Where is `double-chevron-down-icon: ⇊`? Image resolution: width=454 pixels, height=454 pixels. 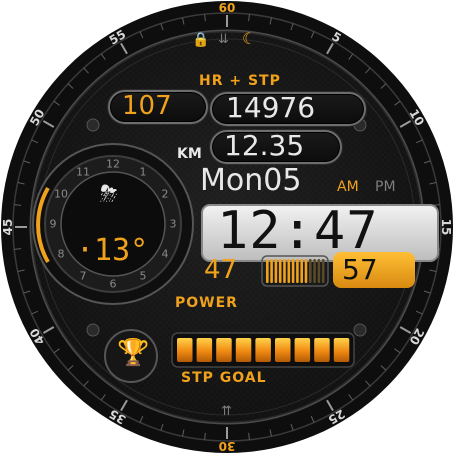 double-chevron-down-icon: ⇊ is located at coordinates (223, 39).